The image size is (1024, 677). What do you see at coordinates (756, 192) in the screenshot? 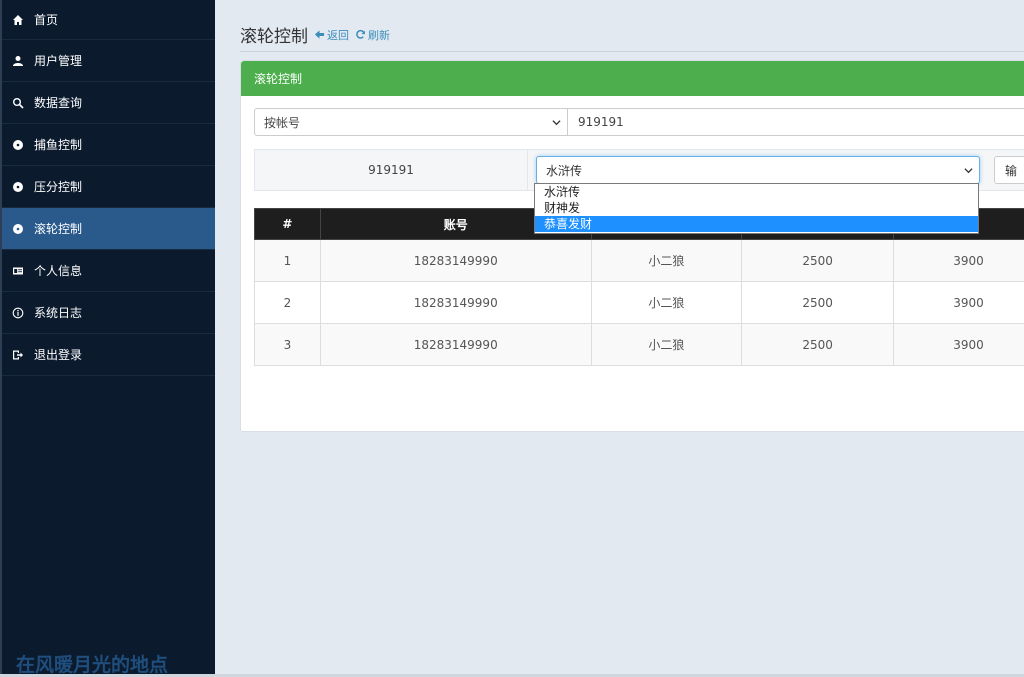
I see `dropdown-option: 水浒传` at bounding box center [756, 192].